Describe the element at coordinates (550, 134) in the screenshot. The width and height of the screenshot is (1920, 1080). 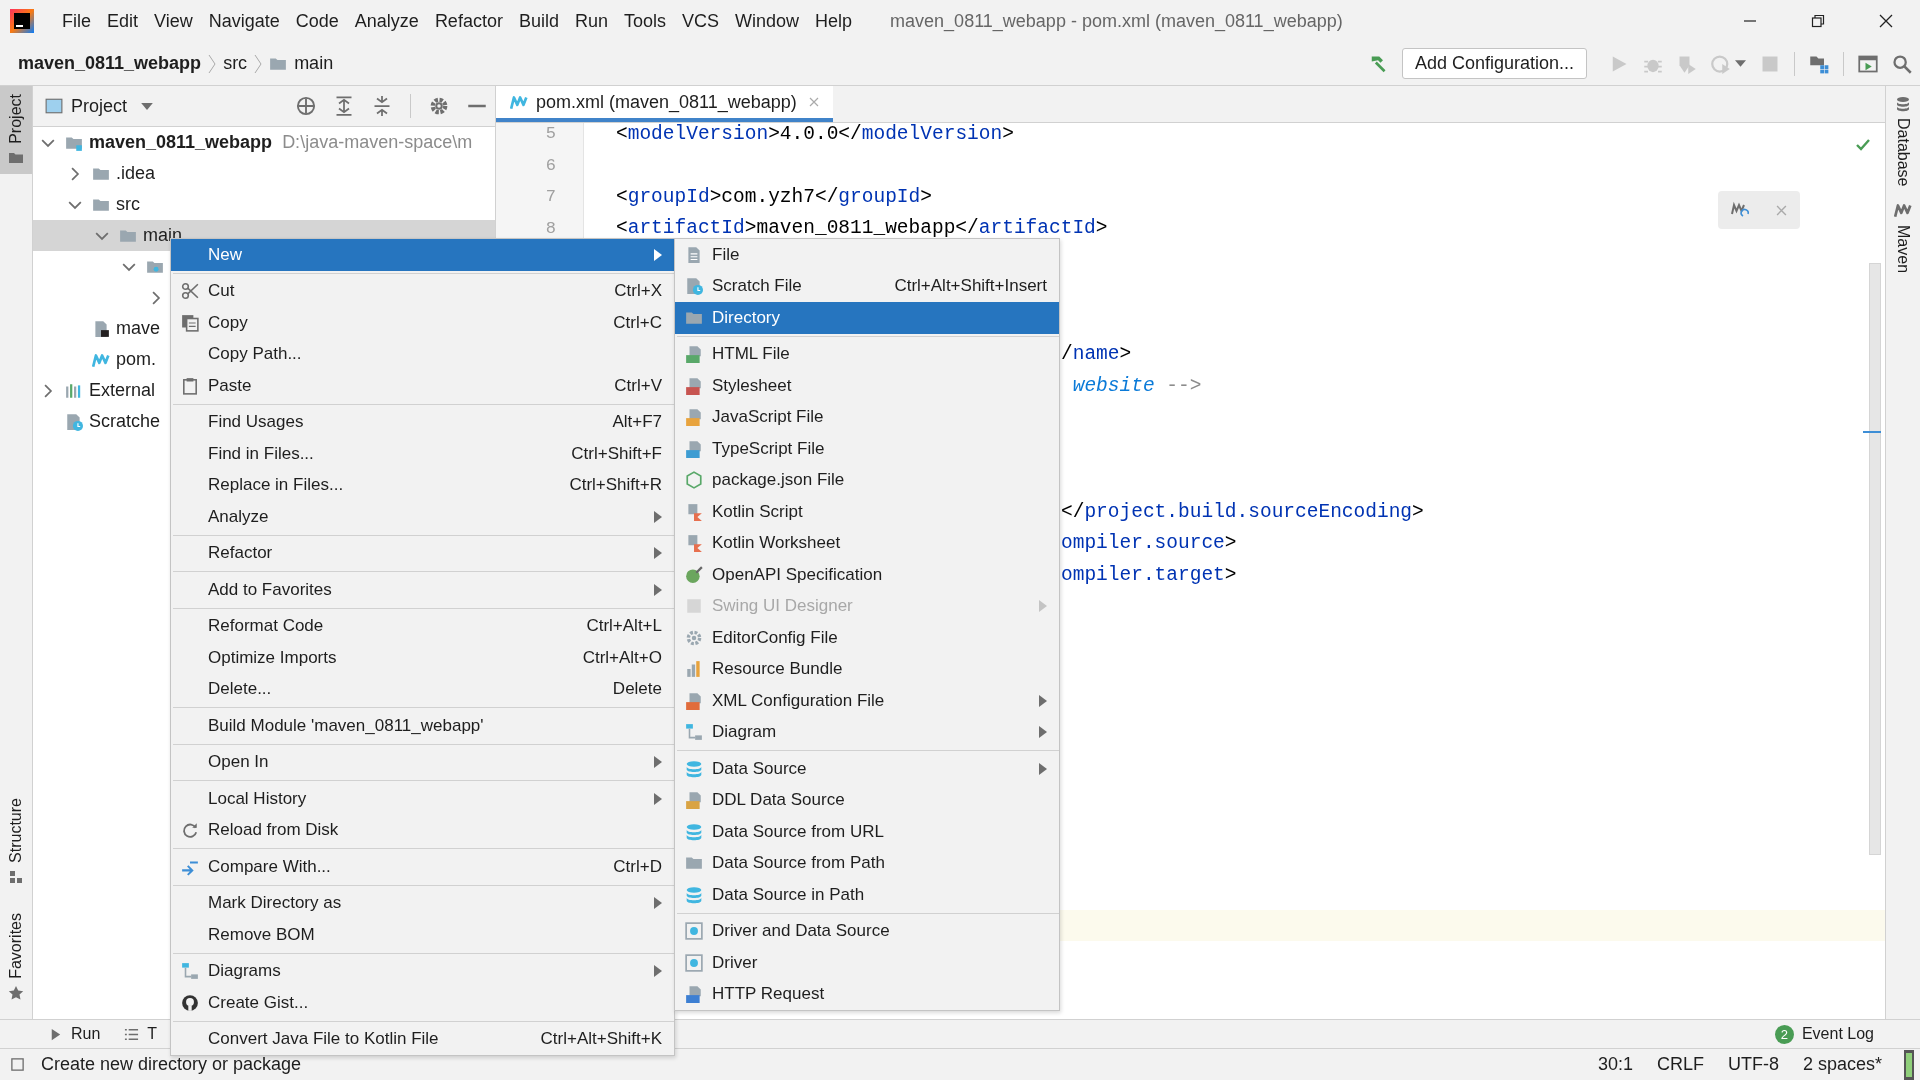
I see `line-number: 5` at that location.